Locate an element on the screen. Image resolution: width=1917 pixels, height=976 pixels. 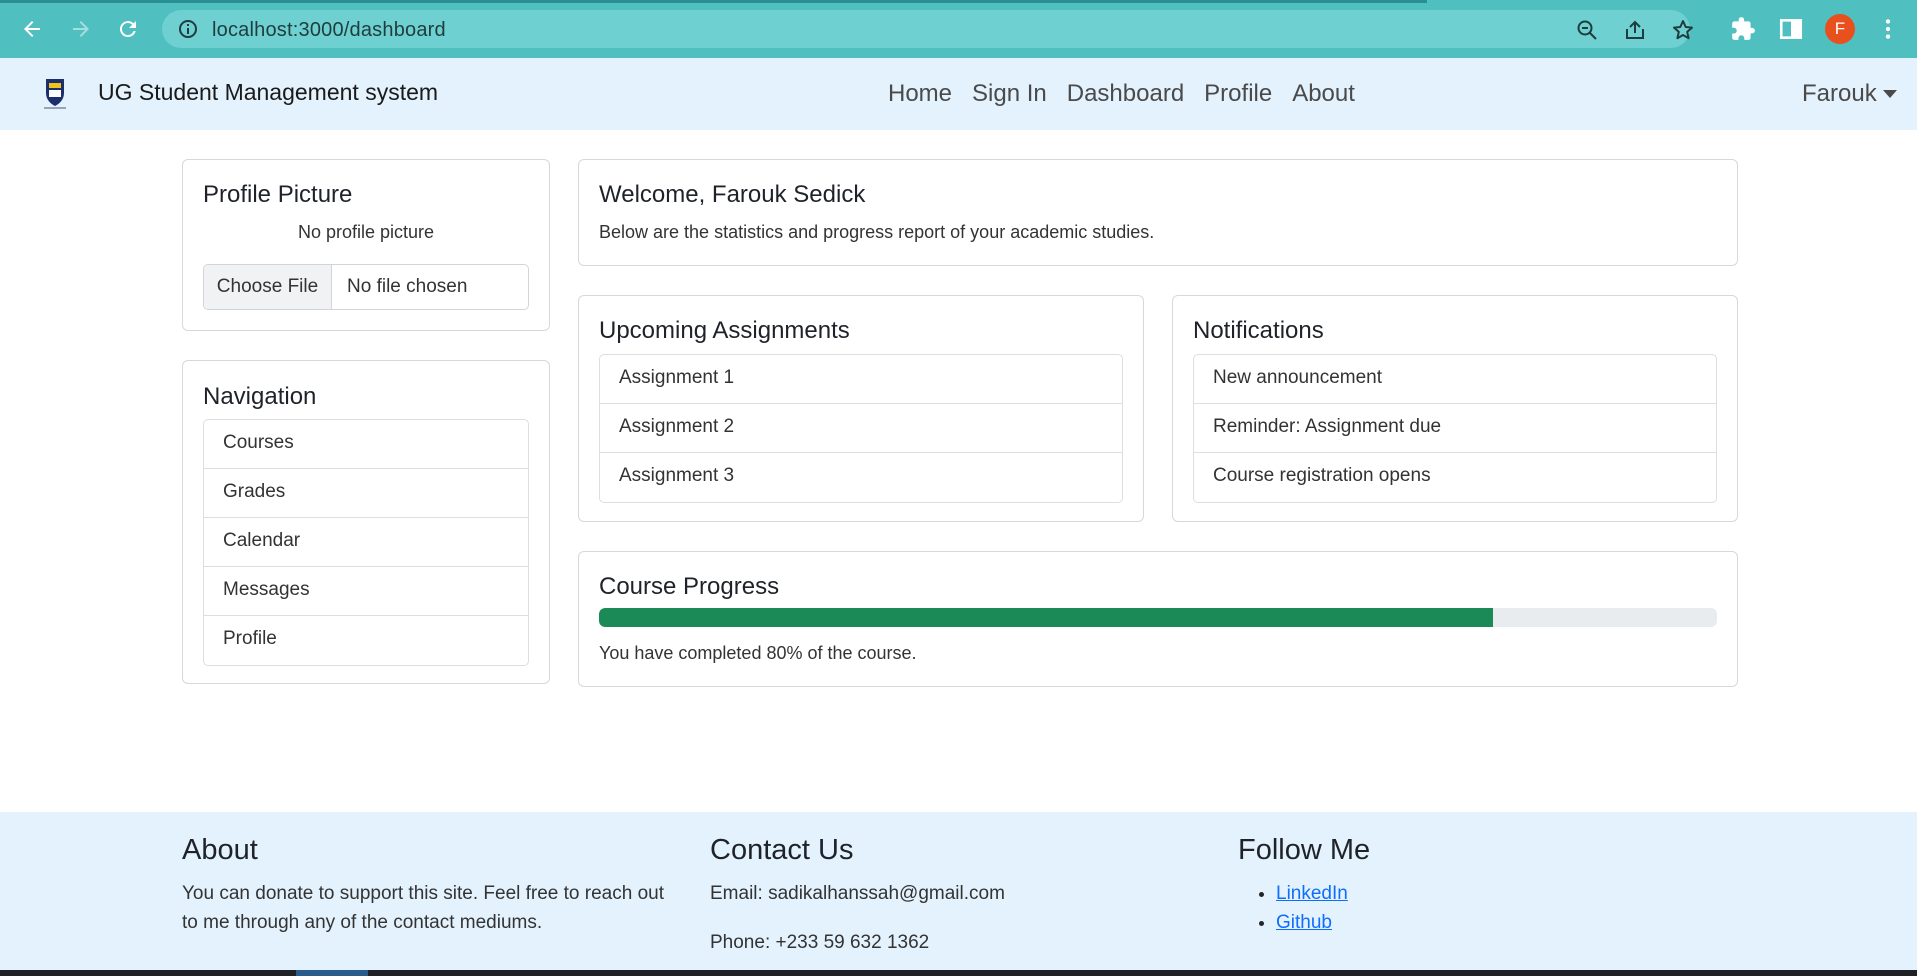
reload-icon is located at coordinates (128, 29).